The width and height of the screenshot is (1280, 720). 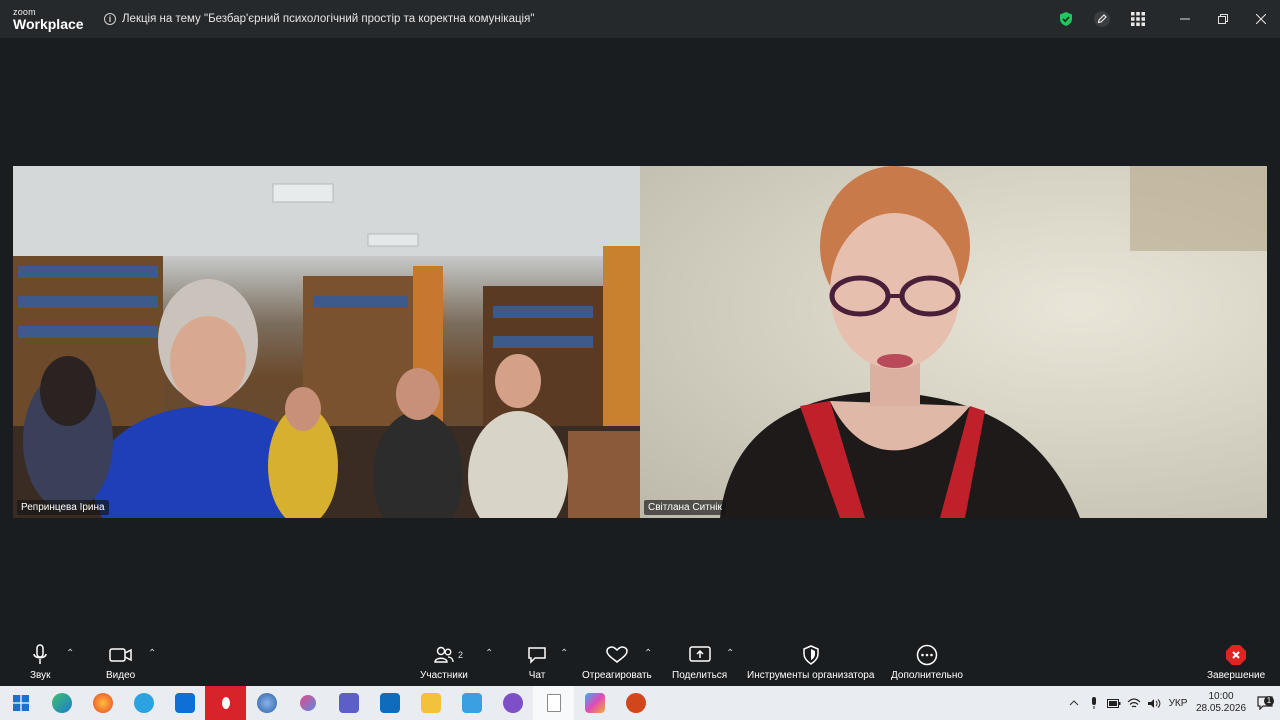 What do you see at coordinates (110, 19) in the screenshot?
I see `info-icon: i` at bounding box center [110, 19].